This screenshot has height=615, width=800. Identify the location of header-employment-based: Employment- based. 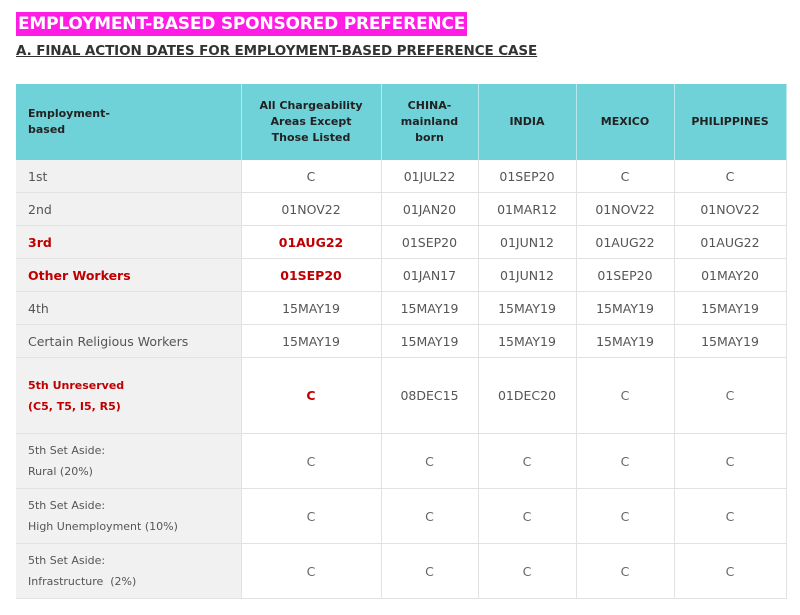
(129, 122).